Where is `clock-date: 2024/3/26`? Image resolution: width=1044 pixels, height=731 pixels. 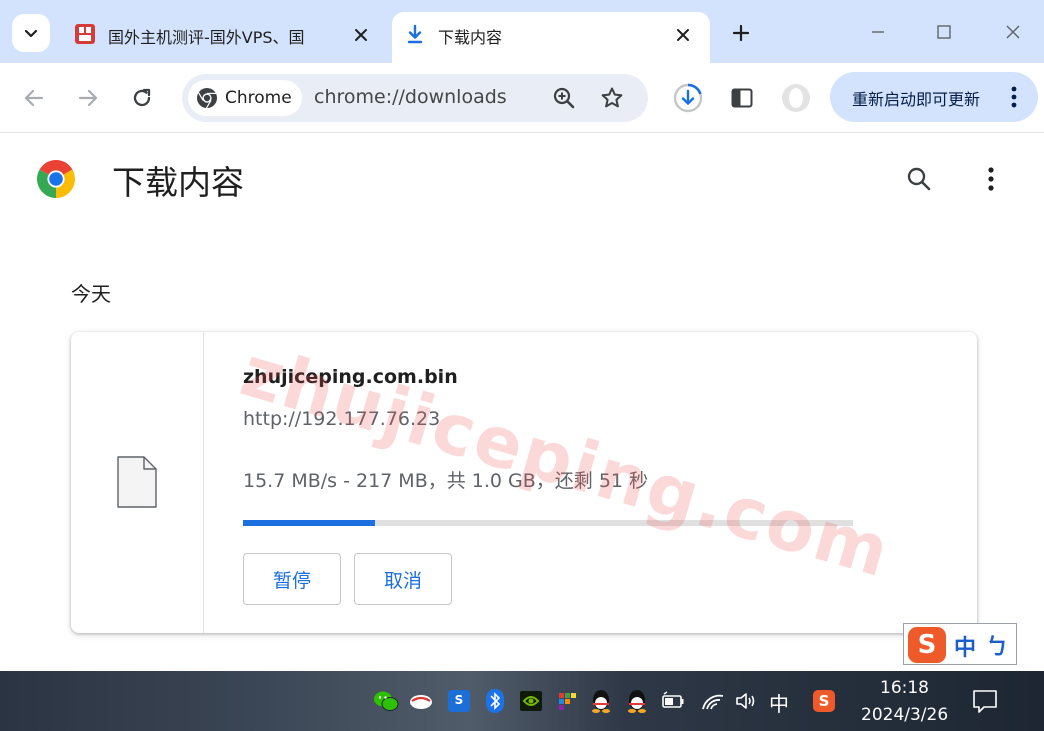
clock-date: 2024/3/26 is located at coordinates (904, 715).